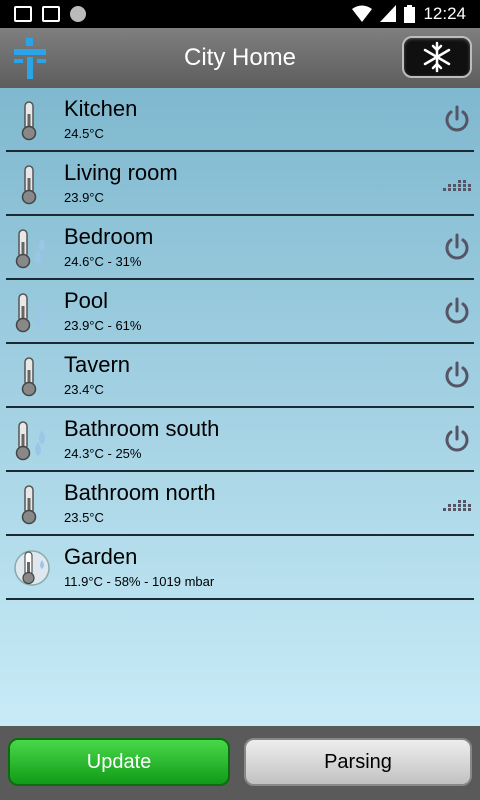 Image resolution: width=480 pixels, height=800 pixels. What do you see at coordinates (240, 184) in the screenshot?
I see `room-row: Living room 23.9°C` at bounding box center [240, 184].